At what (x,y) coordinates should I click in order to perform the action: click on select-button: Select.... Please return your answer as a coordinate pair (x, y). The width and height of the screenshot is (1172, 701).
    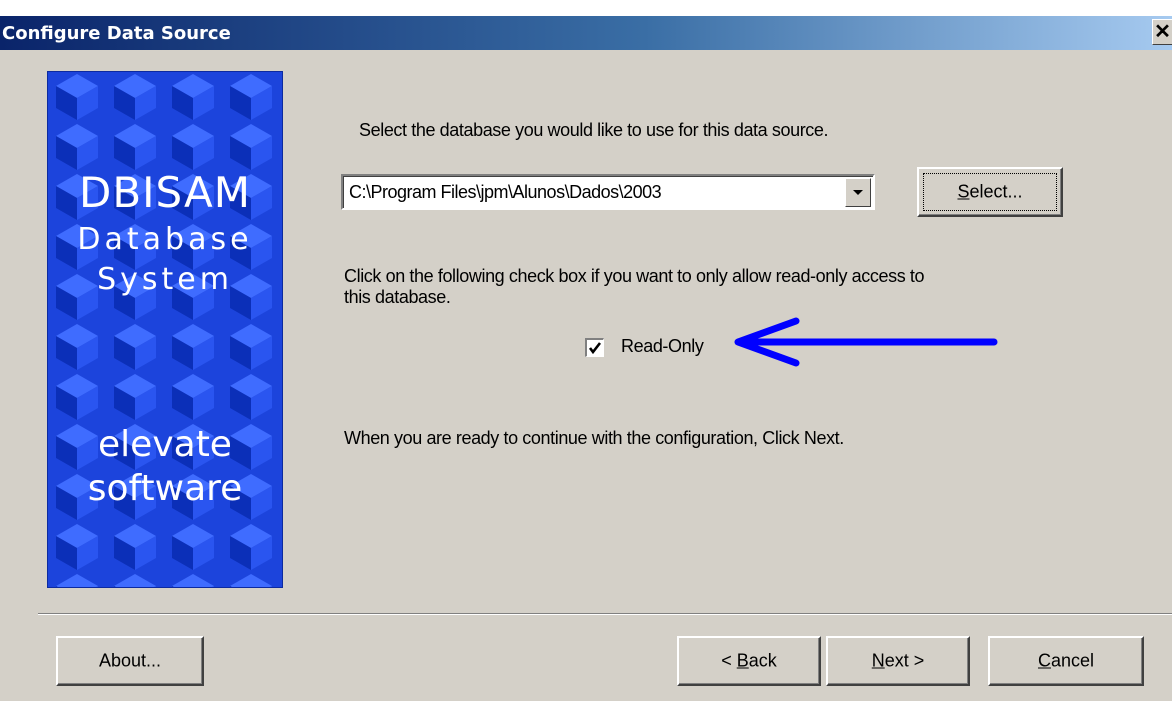
    Looking at the image, I should click on (990, 192).